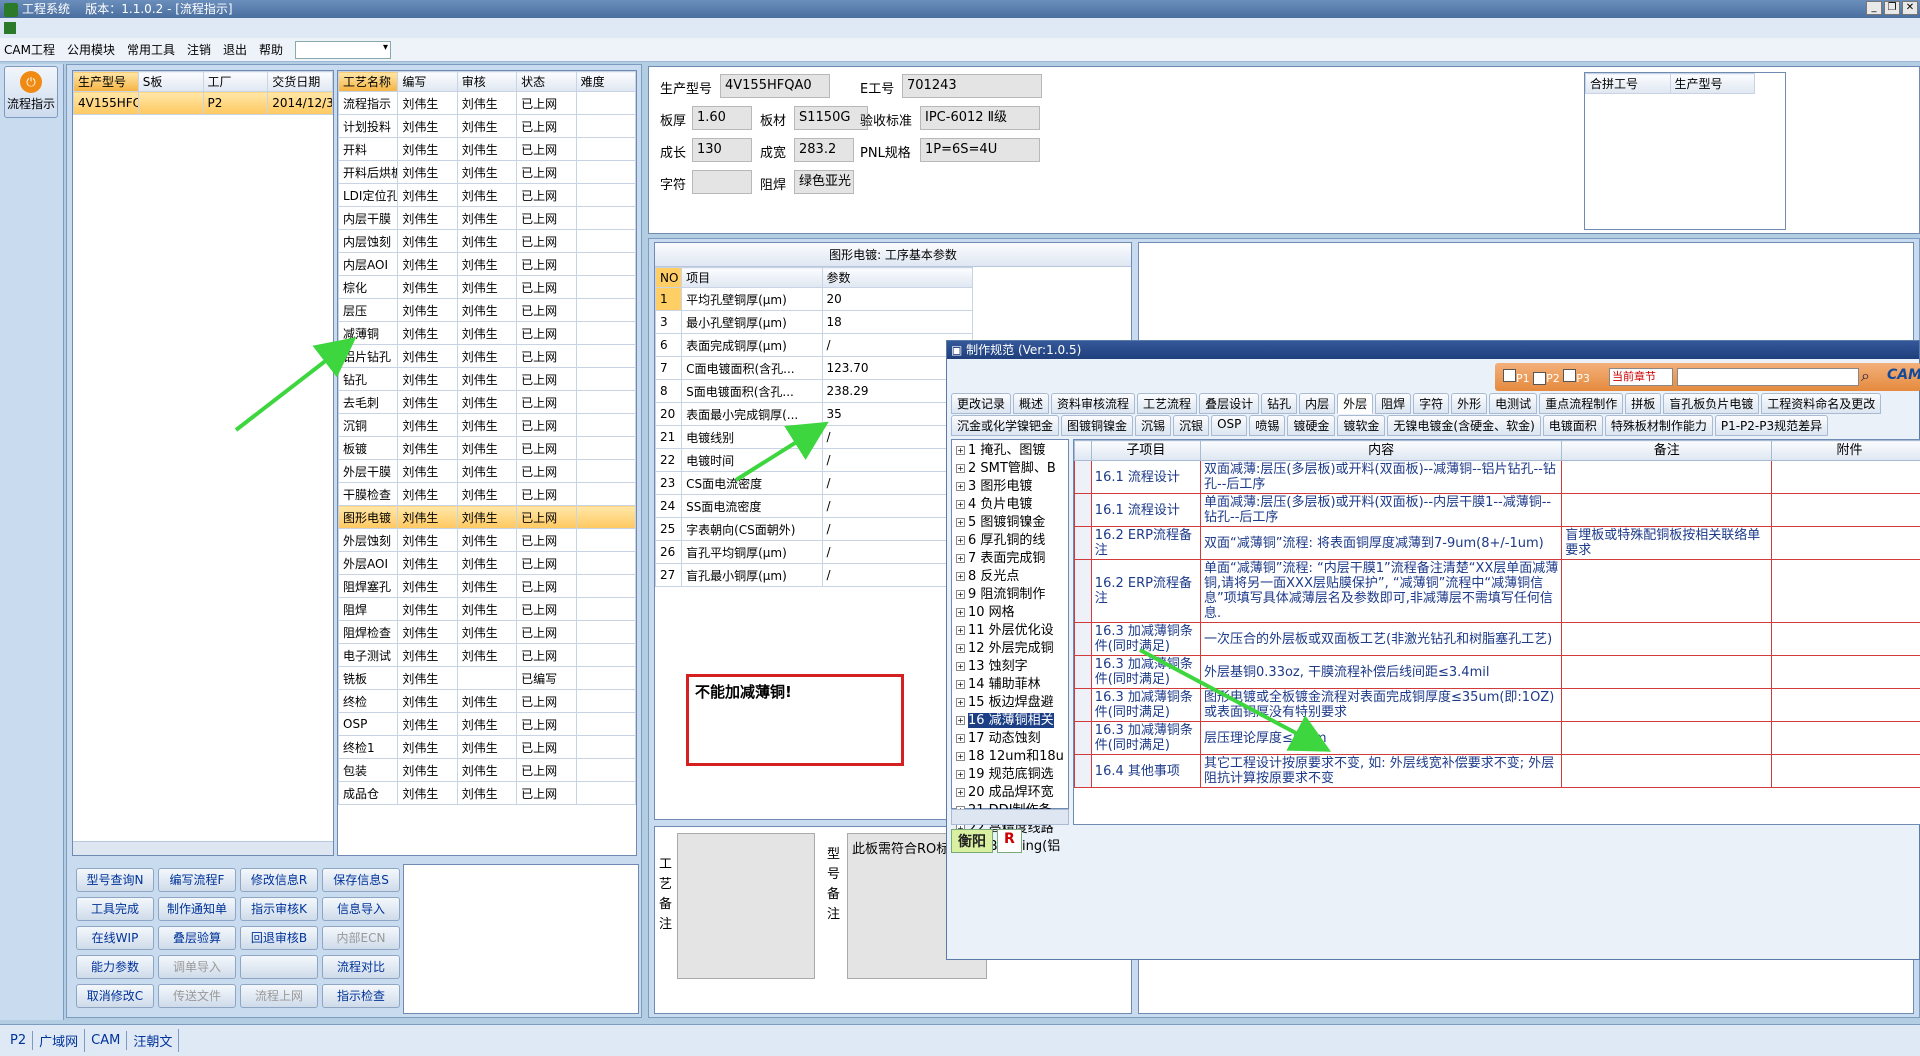 The height and width of the screenshot is (1056, 1920). I want to click on action-button: 能力参数, so click(115, 967).